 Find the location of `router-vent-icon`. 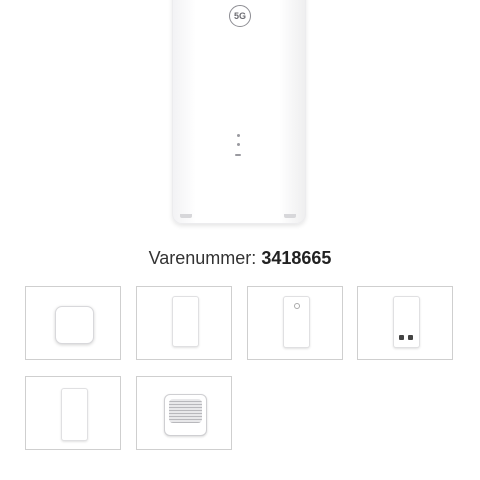

router-vent-icon is located at coordinates (185, 415).